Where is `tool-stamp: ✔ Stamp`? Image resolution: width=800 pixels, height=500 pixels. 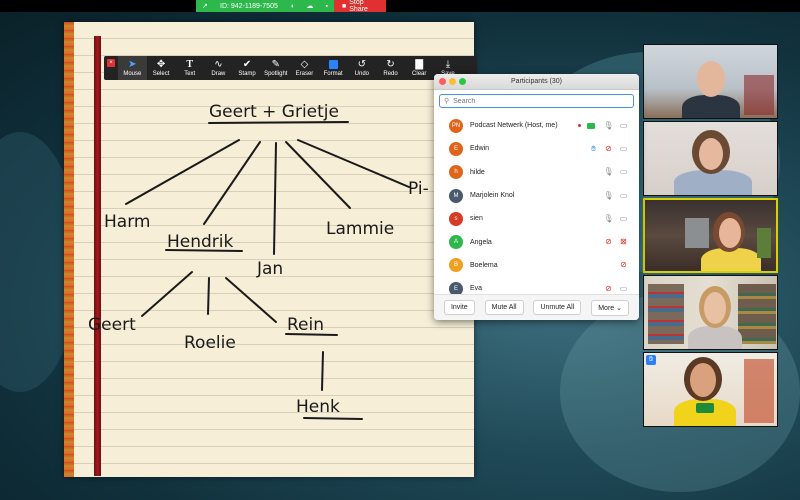 tool-stamp: ✔ Stamp is located at coordinates (247, 68).